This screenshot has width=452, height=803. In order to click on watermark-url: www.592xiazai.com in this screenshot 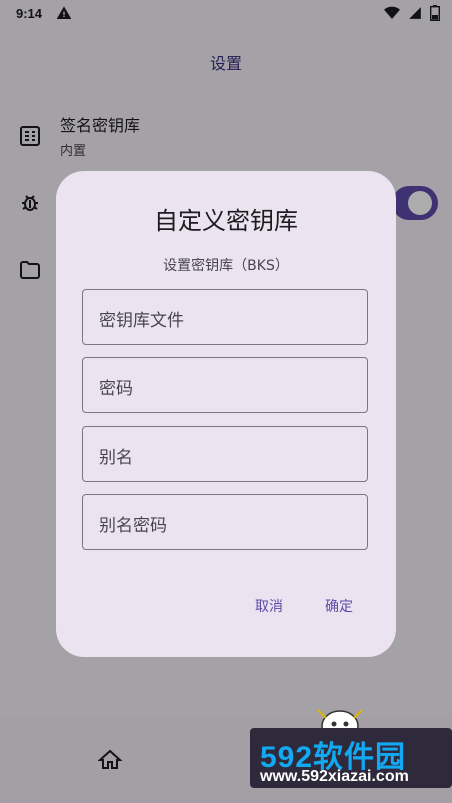, I will do `click(334, 776)`.